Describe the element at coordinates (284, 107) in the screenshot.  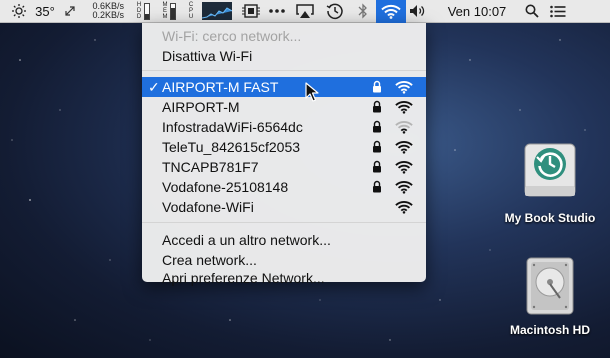
I see `network-item: AIRPORT-M` at that location.